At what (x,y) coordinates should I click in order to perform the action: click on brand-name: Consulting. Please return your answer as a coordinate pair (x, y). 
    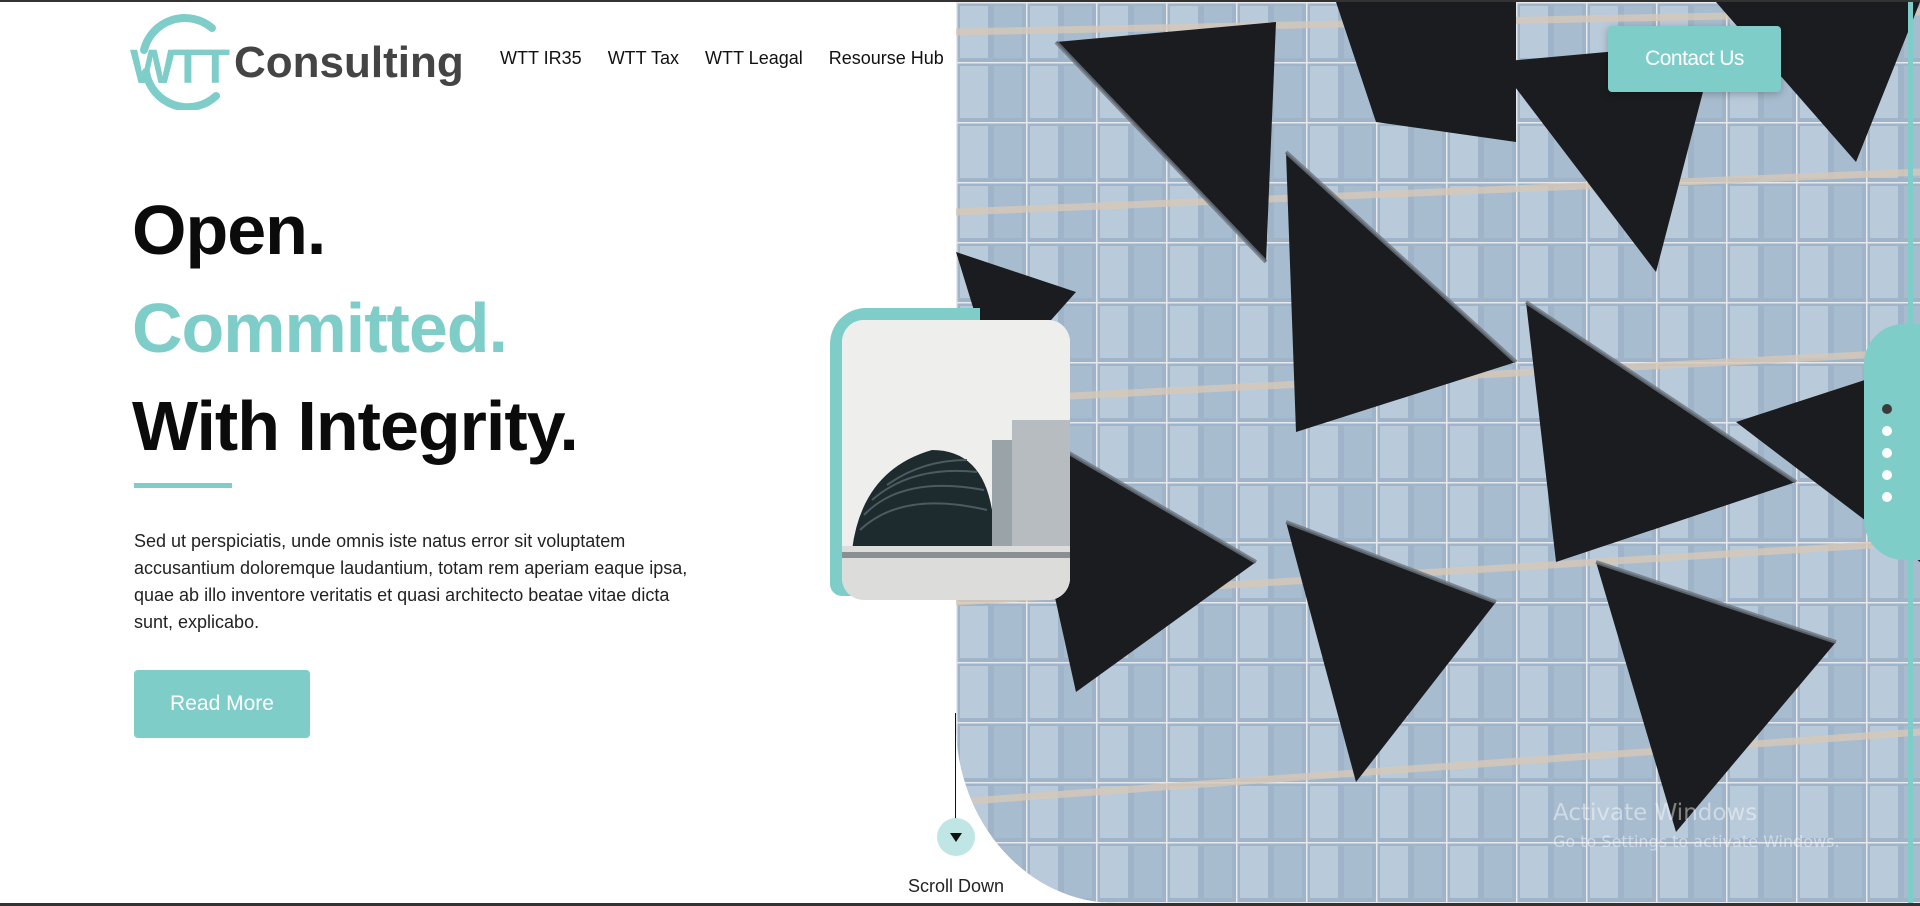
    Looking at the image, I should click on (349, 62).